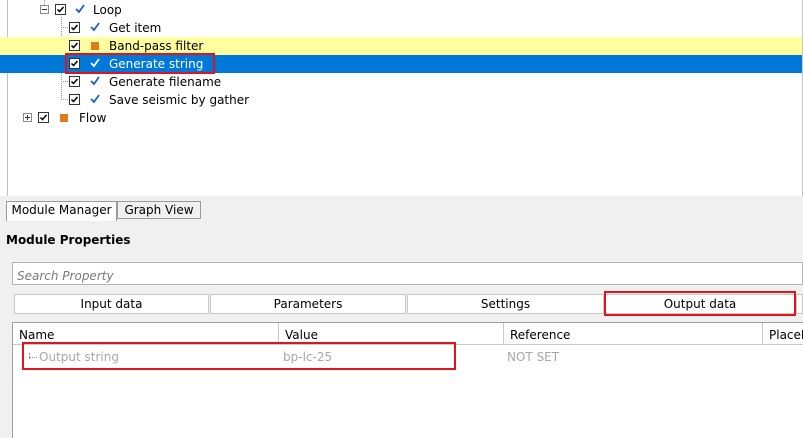  I want to click on tree-item-label: Flow, so click(93, 118).